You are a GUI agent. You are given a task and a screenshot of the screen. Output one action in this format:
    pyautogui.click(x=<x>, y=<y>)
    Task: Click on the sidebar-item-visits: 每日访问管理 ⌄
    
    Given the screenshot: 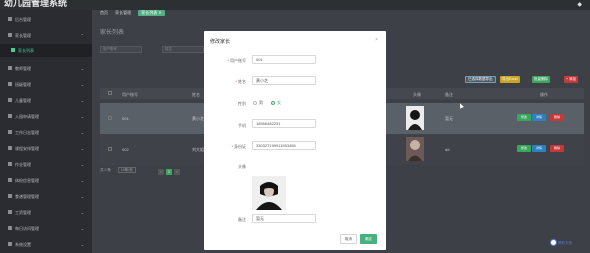 What is the action you would take?
    pyautogui.click(x=46, y=228)
    